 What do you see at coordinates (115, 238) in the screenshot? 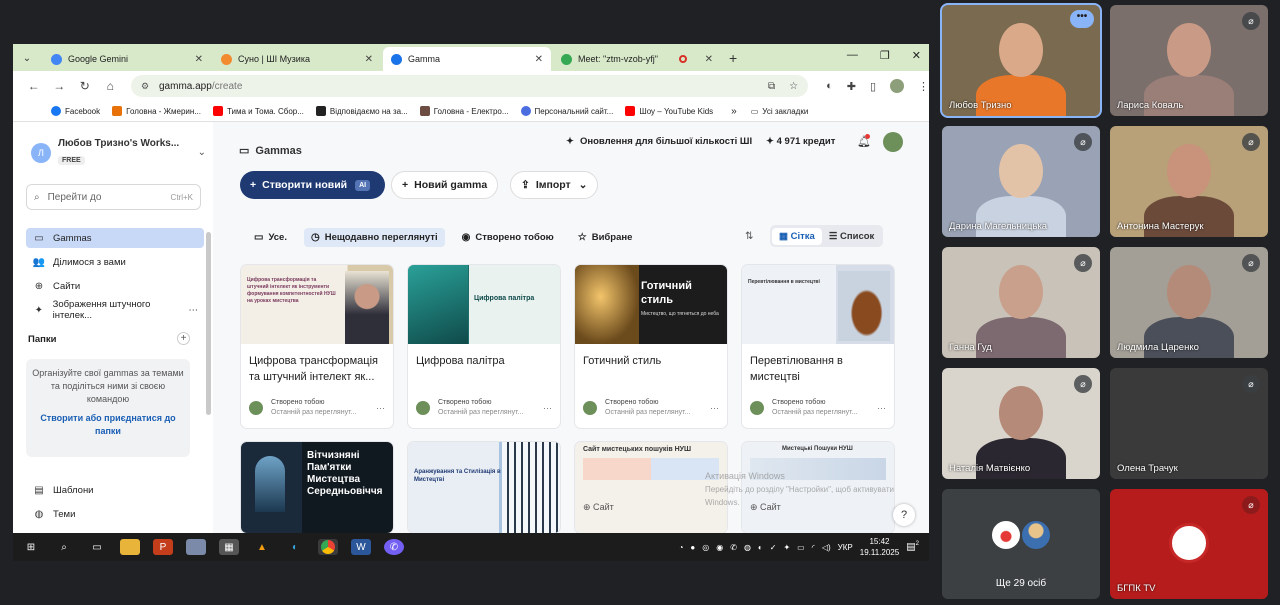
I see `sidebar-item-gammas: ▭ Gammas` at bounding box center [115, 238].